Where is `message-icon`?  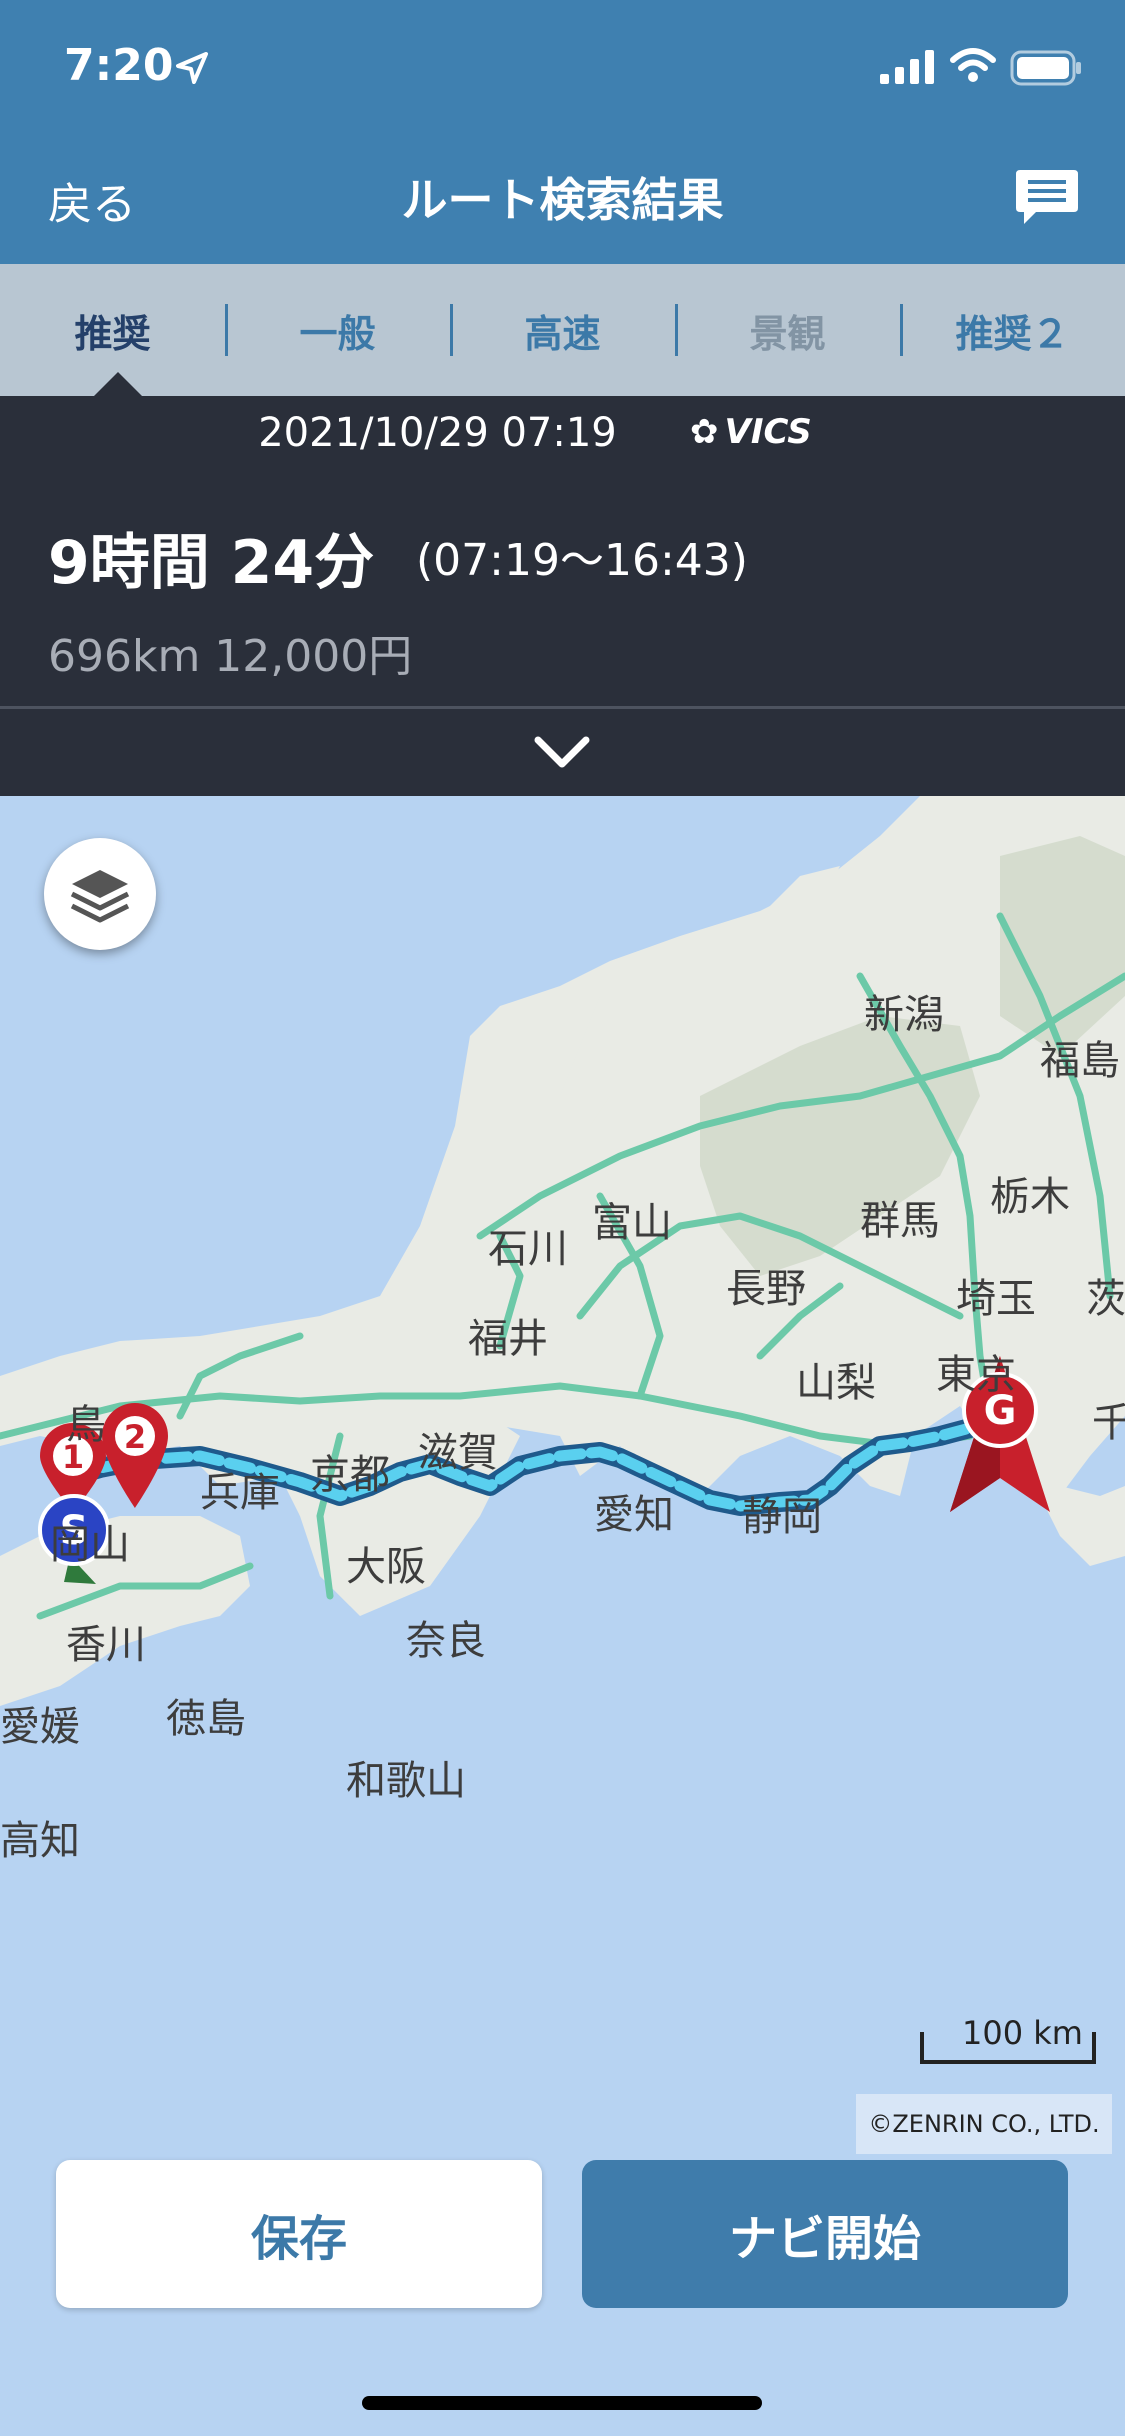
message-icon is located at coordinates (1047, 197).